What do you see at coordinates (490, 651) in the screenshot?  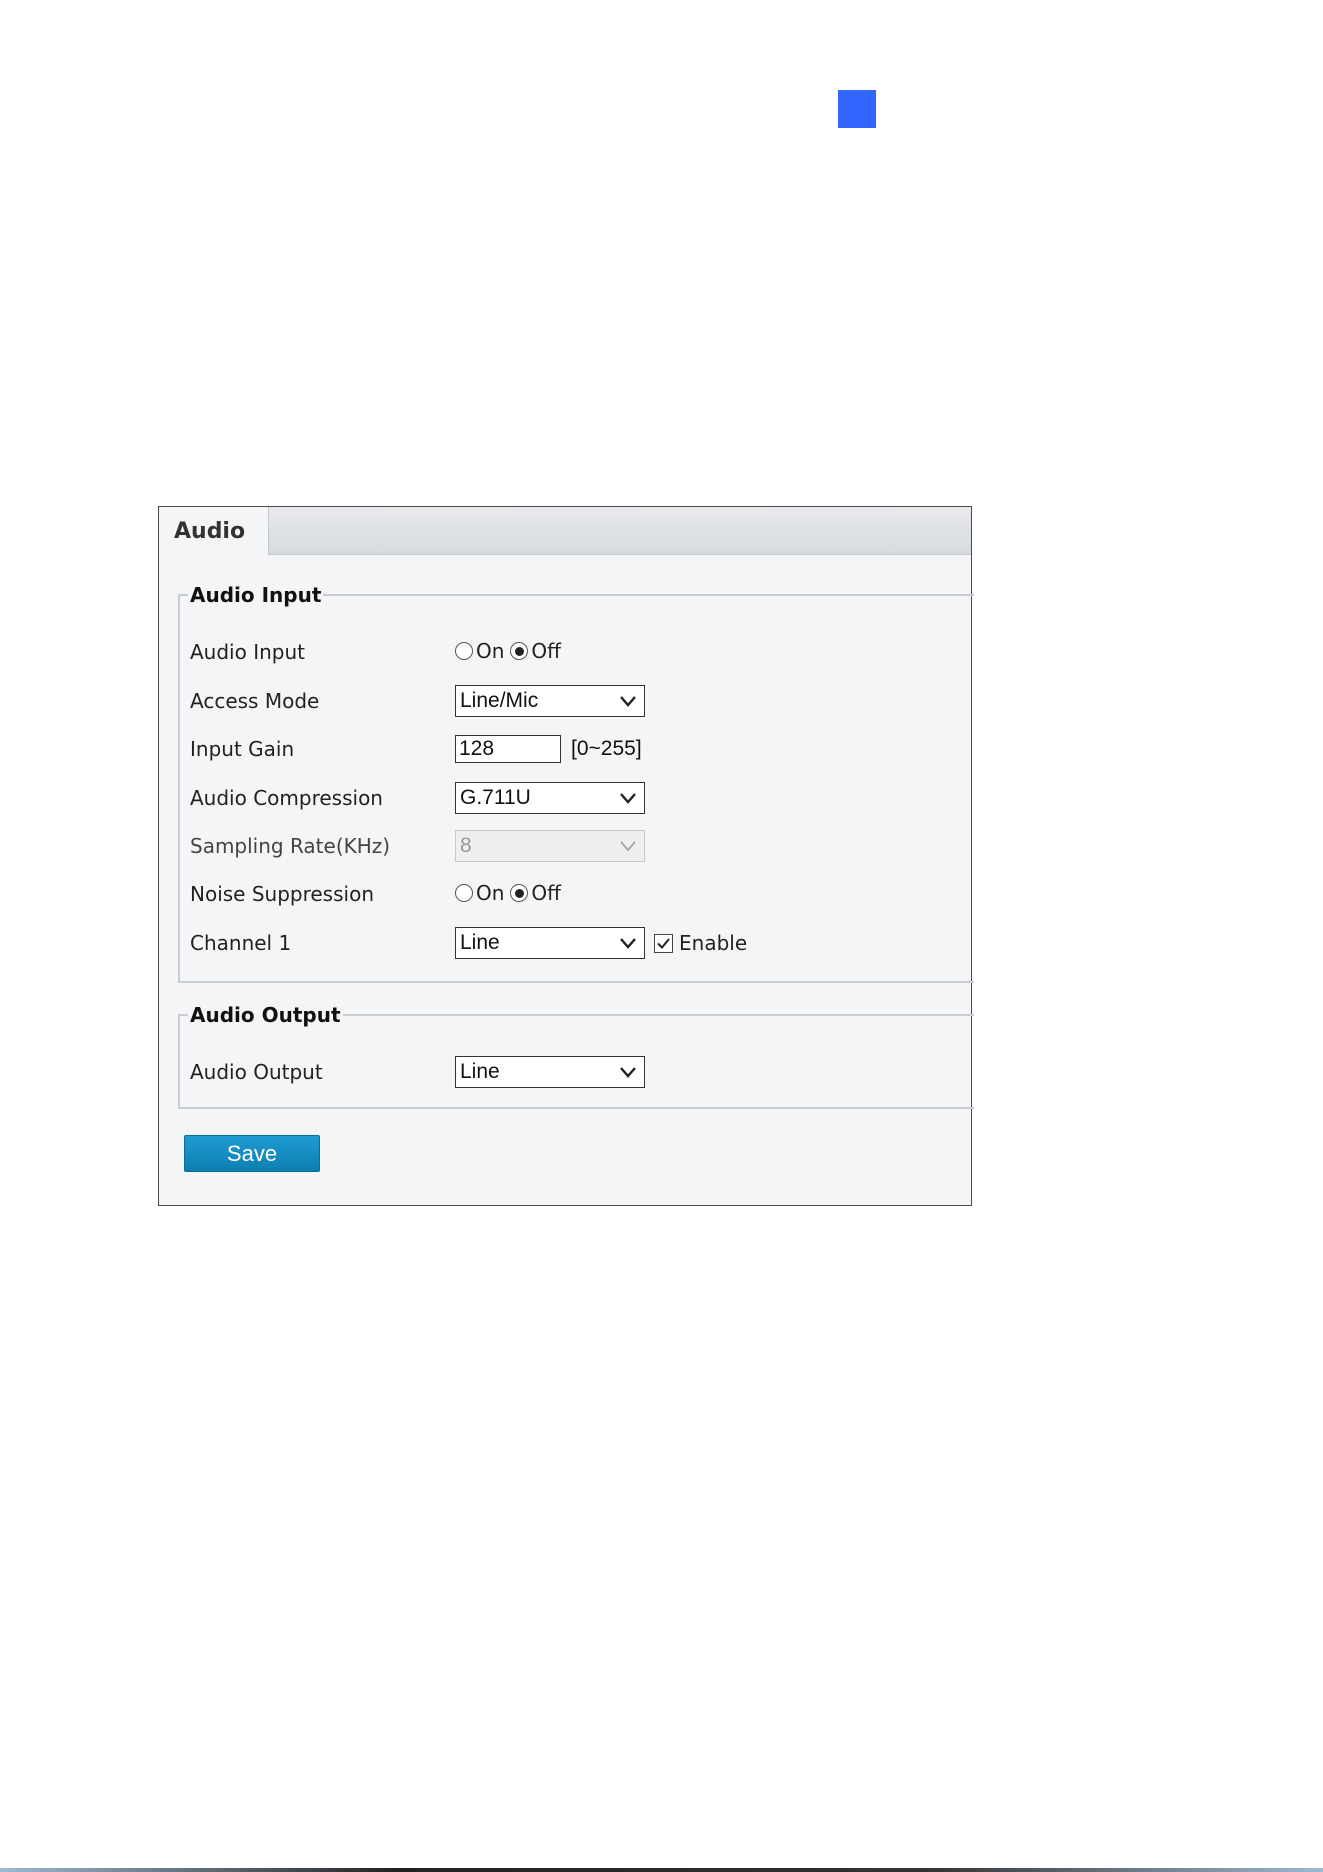 I see `audio-input-on-label: On` at bounding box center [490, 651].